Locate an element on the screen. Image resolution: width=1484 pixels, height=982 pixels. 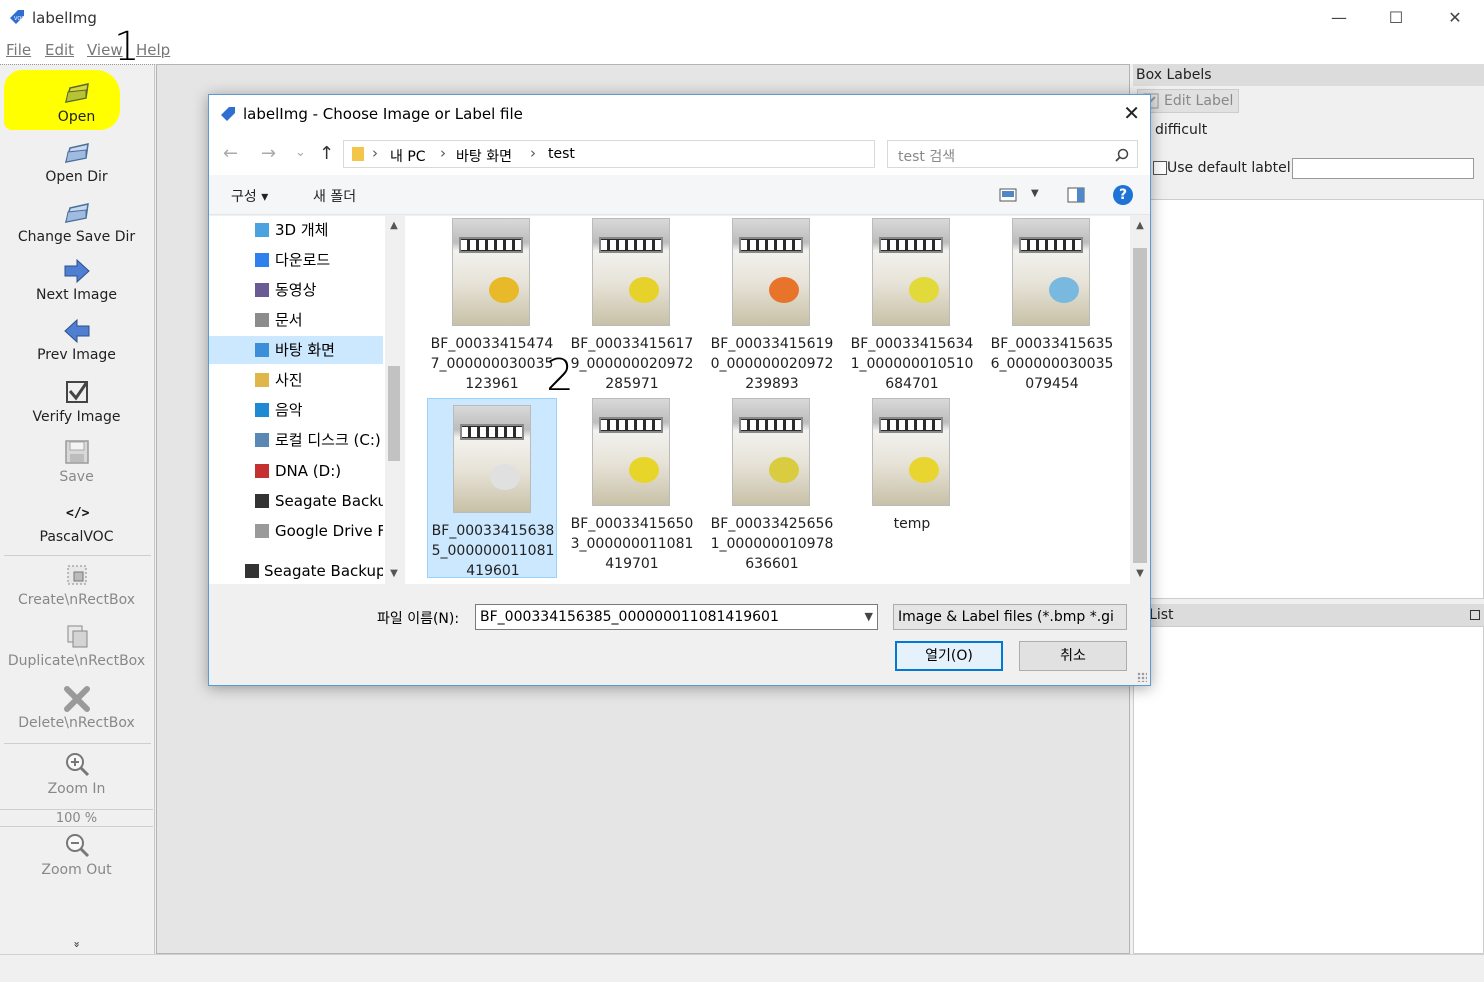
navigation-scrollbar: ▲ ▼ is located at coordinates (394, 400).